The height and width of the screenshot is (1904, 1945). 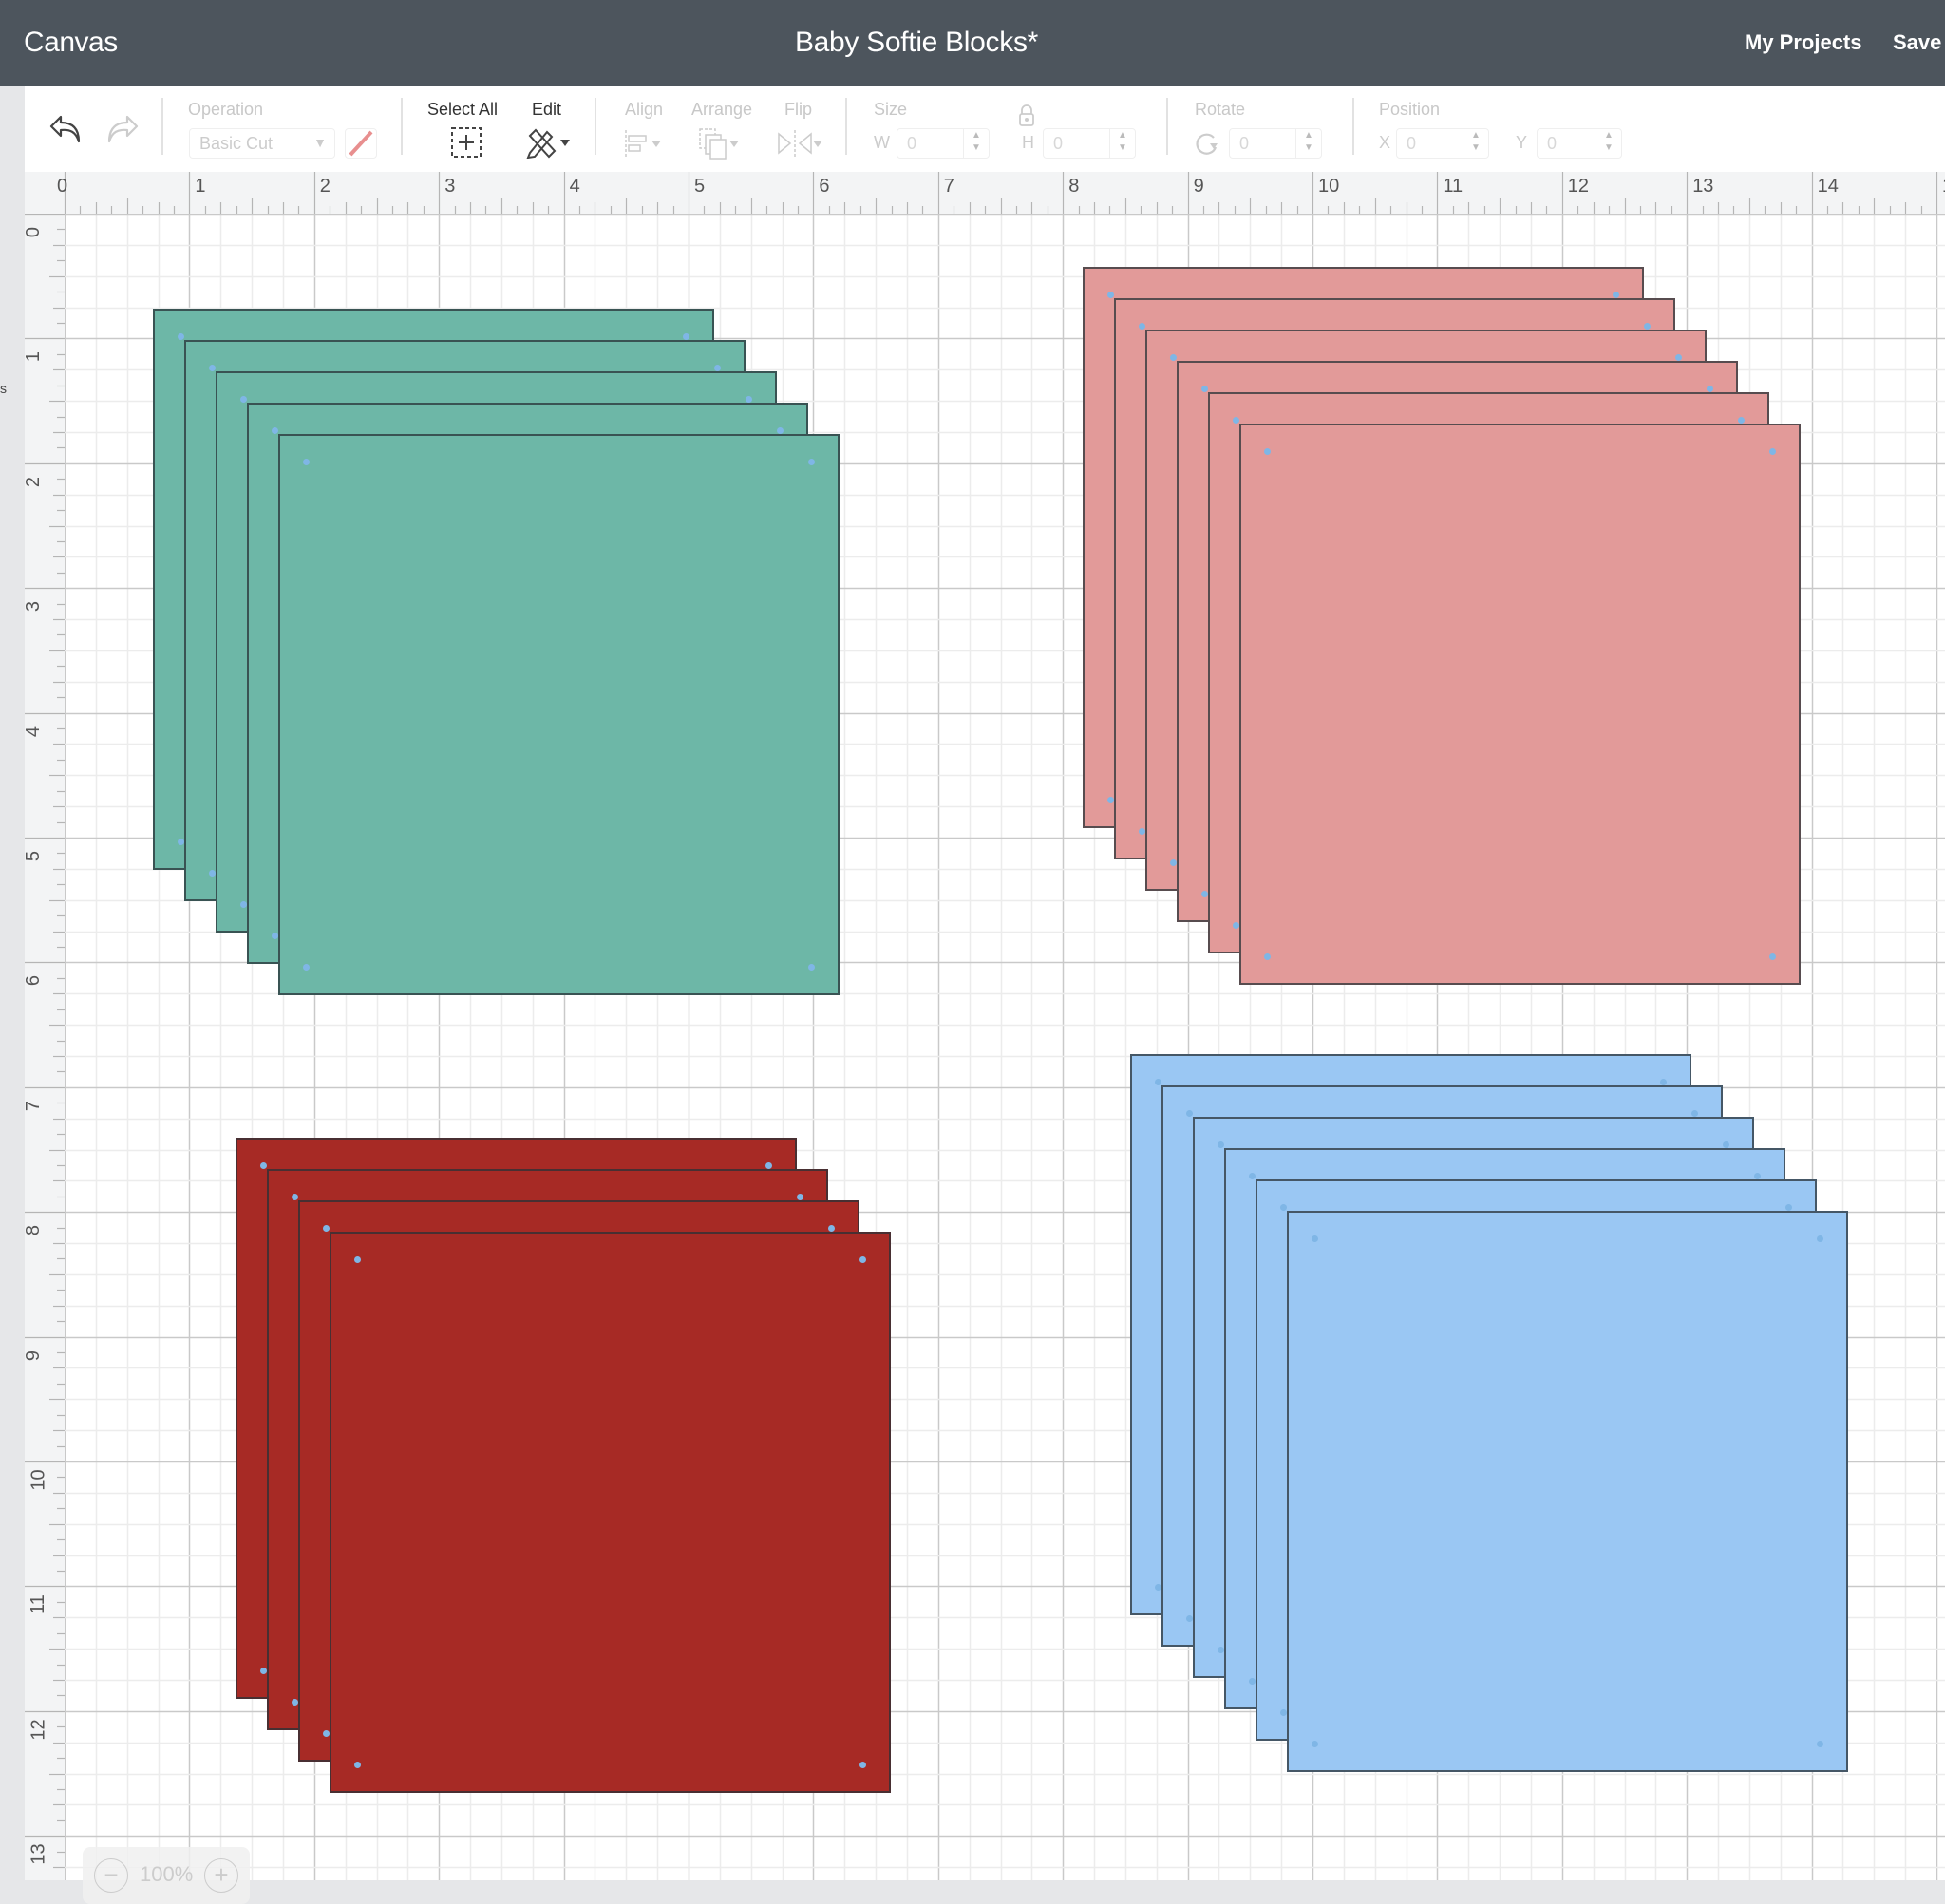 I want to click on horizontal-ruler: 0123456789101112131415, so click(x=985, y=194).